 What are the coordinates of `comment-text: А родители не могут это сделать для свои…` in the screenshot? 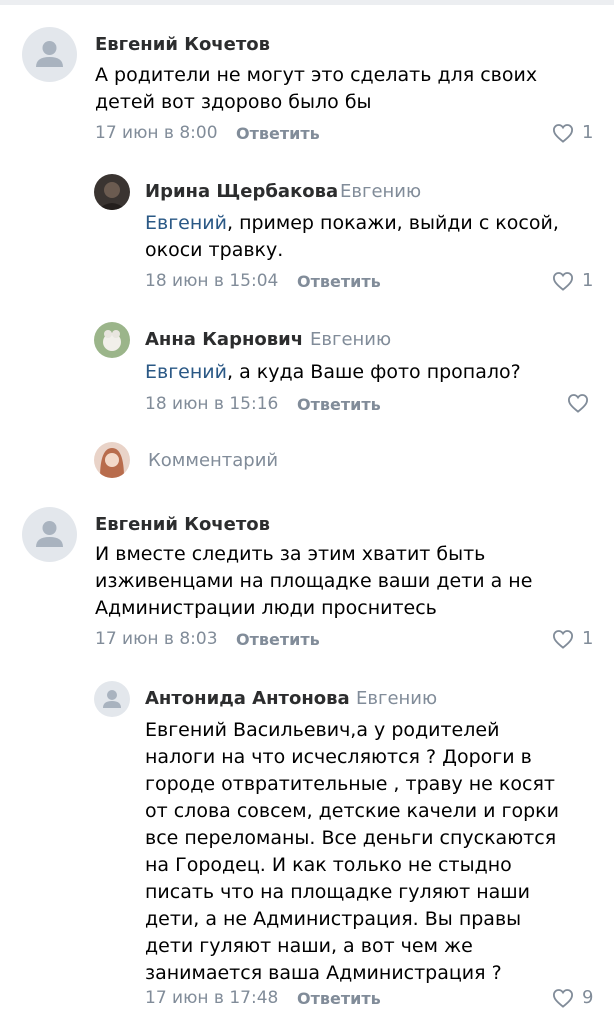 It's located at (316, 88).